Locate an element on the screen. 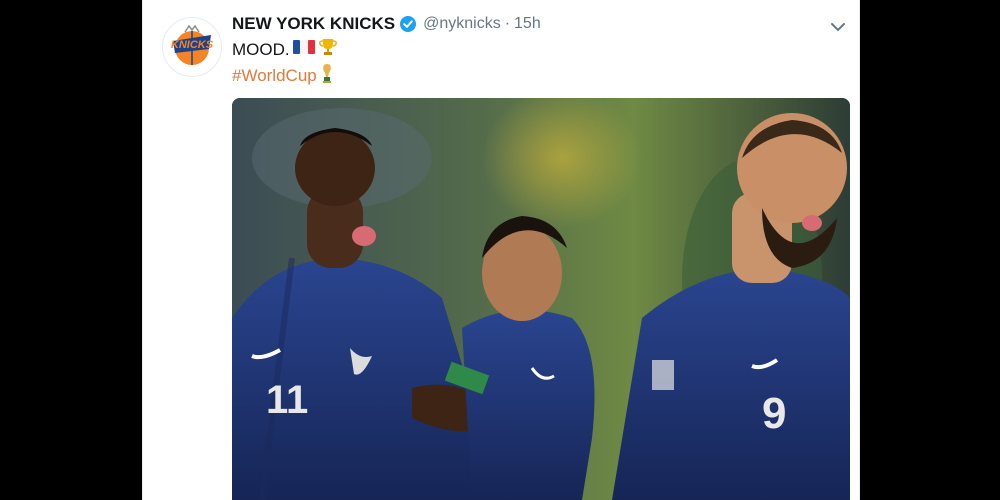 The image size is (1000, 500). flag-france-icon is located at coordinates (303, 49).